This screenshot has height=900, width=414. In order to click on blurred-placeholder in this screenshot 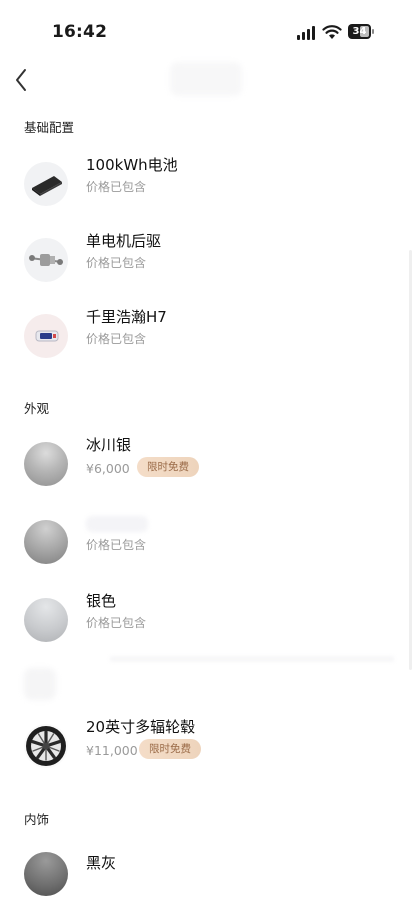, I will do `click(40, 684)`.